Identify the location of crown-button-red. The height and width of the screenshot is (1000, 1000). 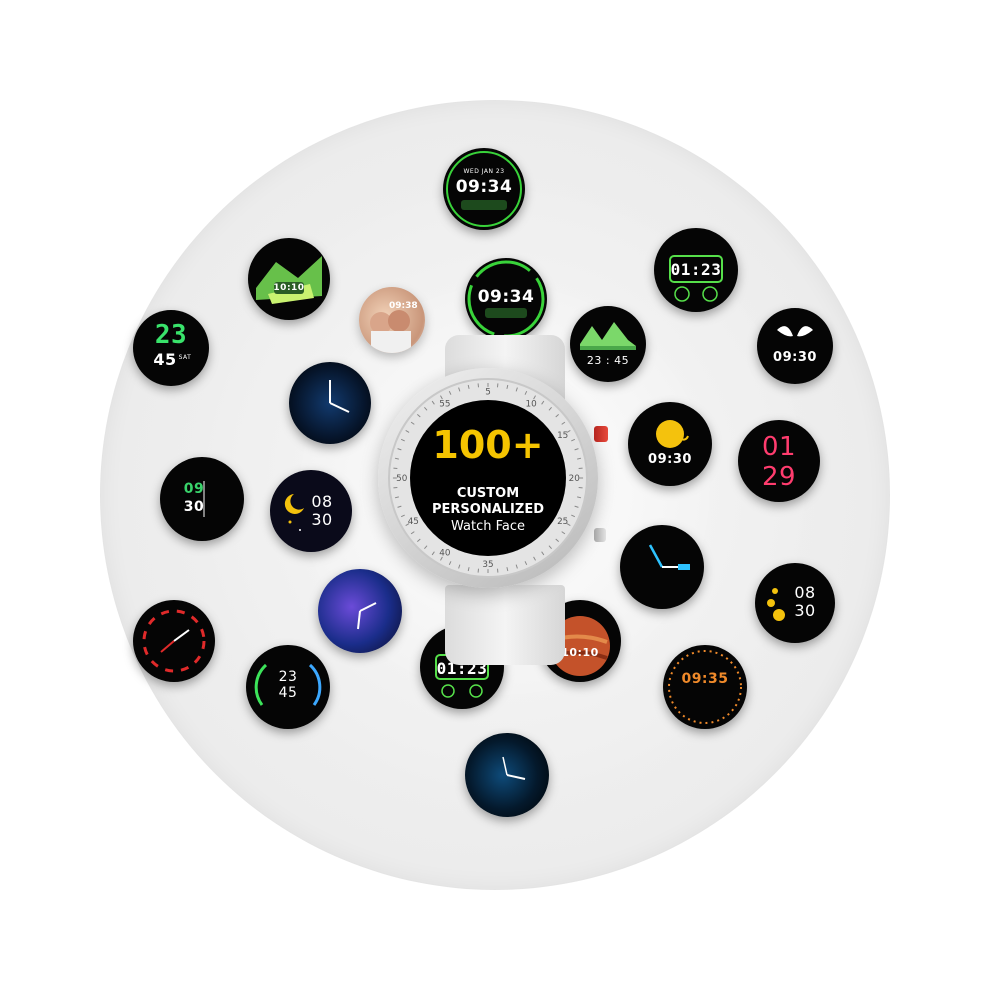
(601, 434).